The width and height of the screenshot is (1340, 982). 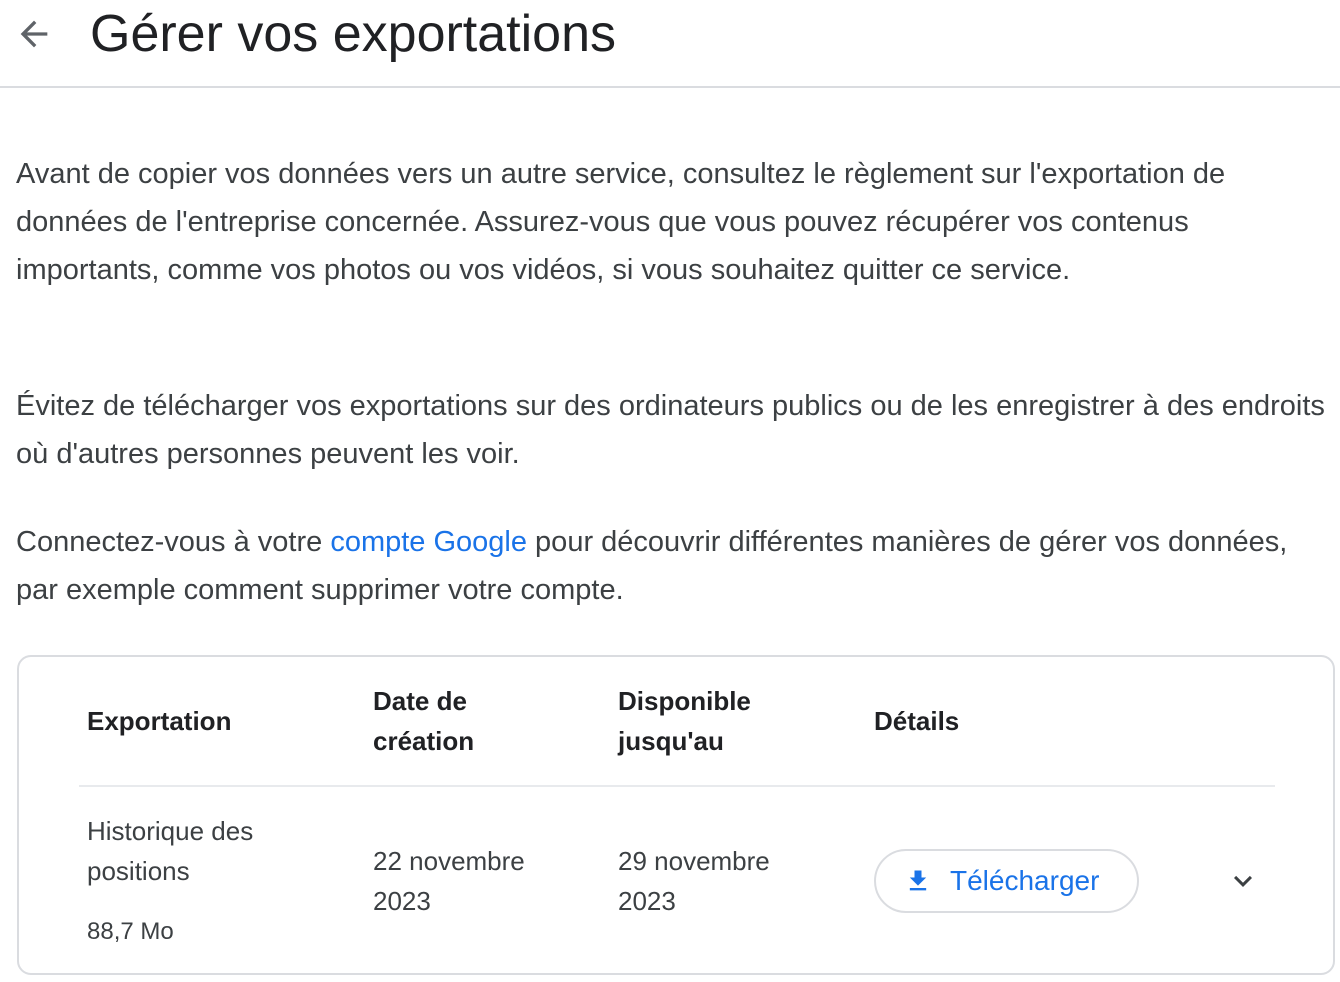 I want to click on download-button-label: Télécharger, so click(x=1025, y=880).